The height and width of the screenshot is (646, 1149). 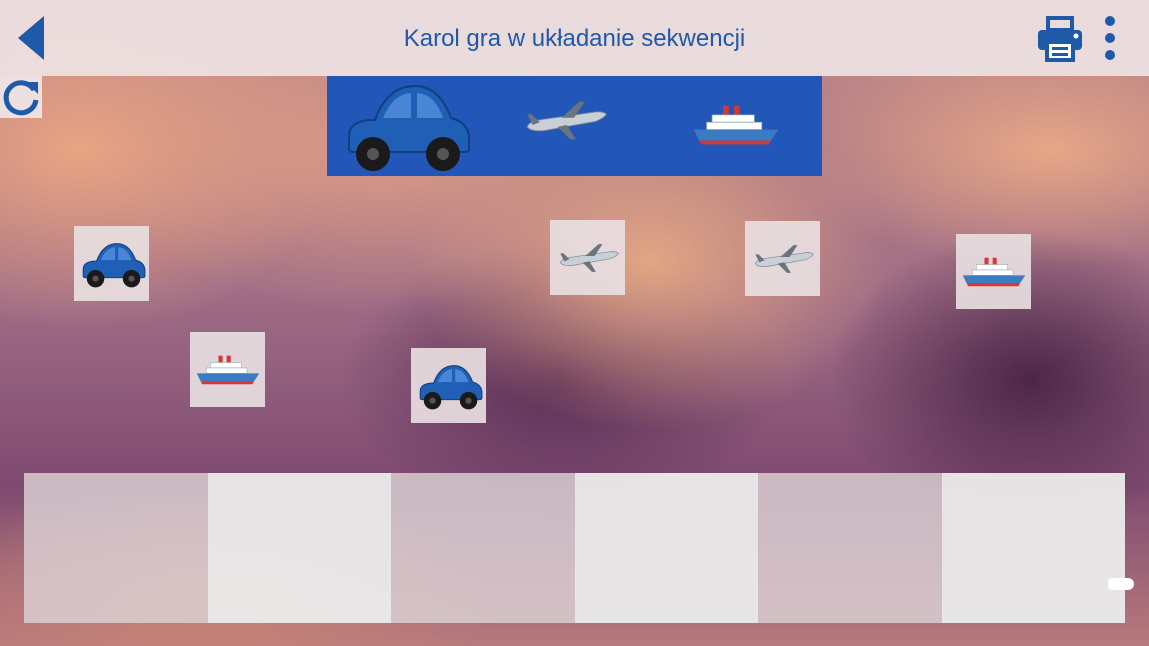 I want to click on more-vertical-icon, so click(x=1110, y=38).